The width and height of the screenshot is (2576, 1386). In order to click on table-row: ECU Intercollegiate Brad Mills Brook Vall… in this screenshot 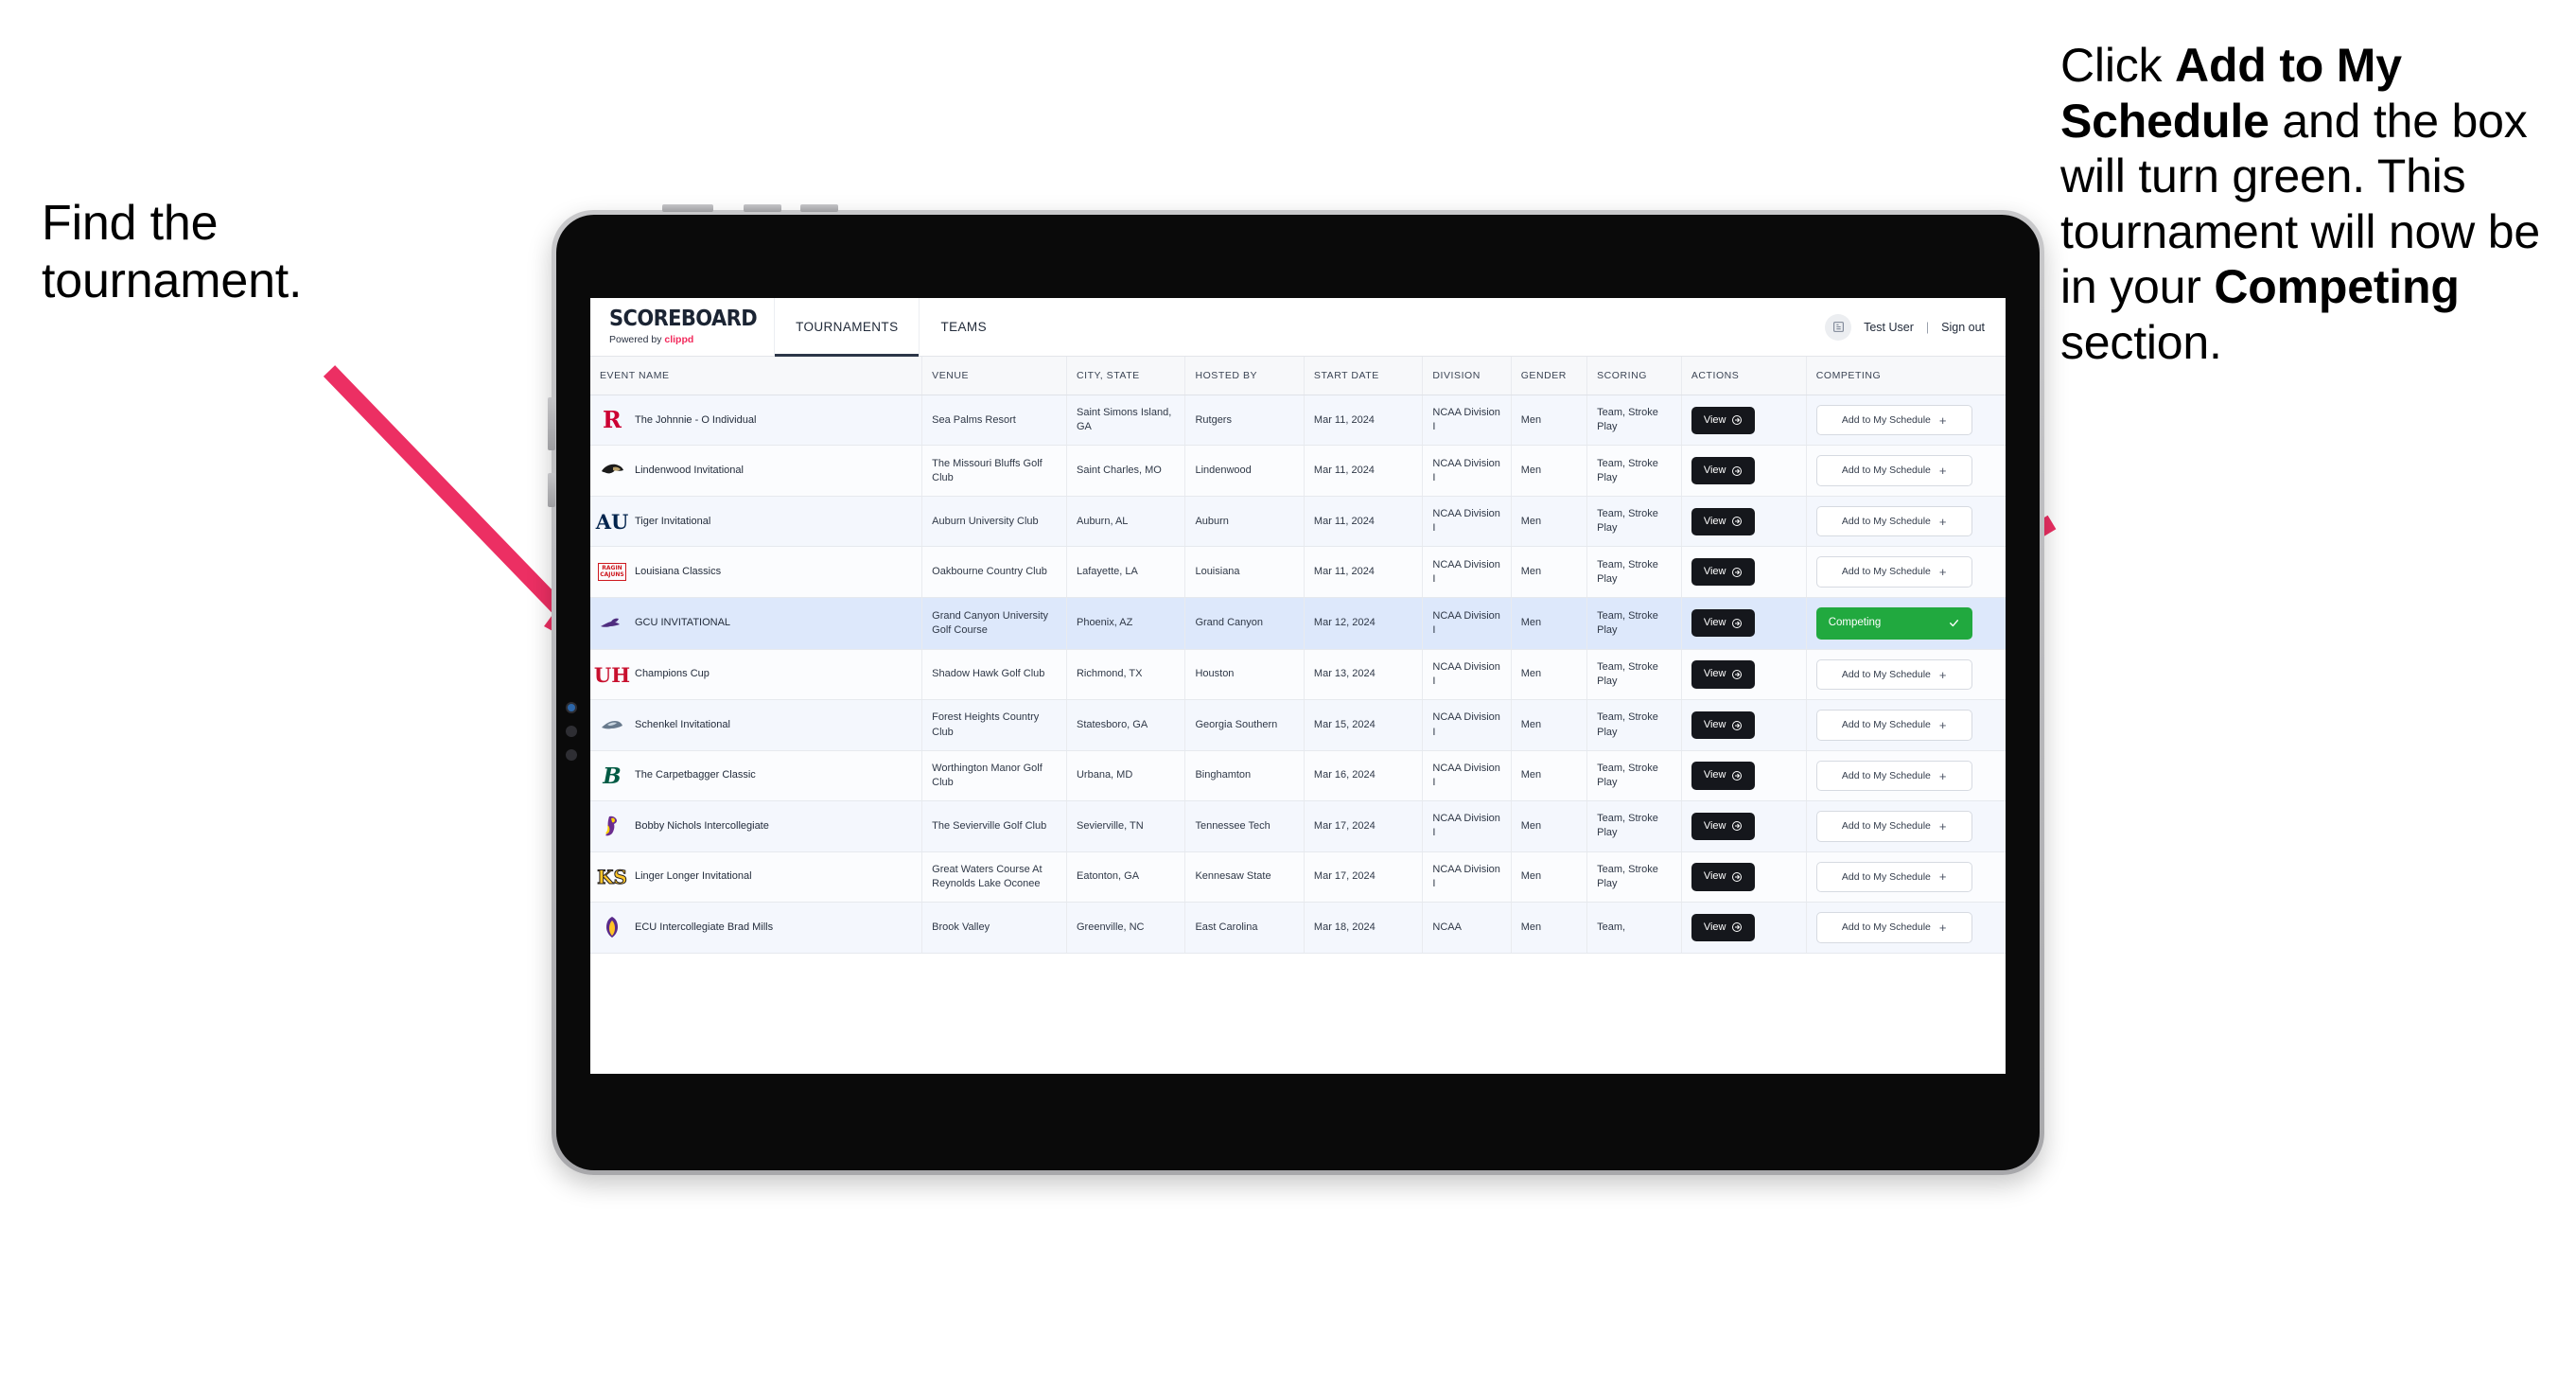, I will do `click(1298, 928)`.